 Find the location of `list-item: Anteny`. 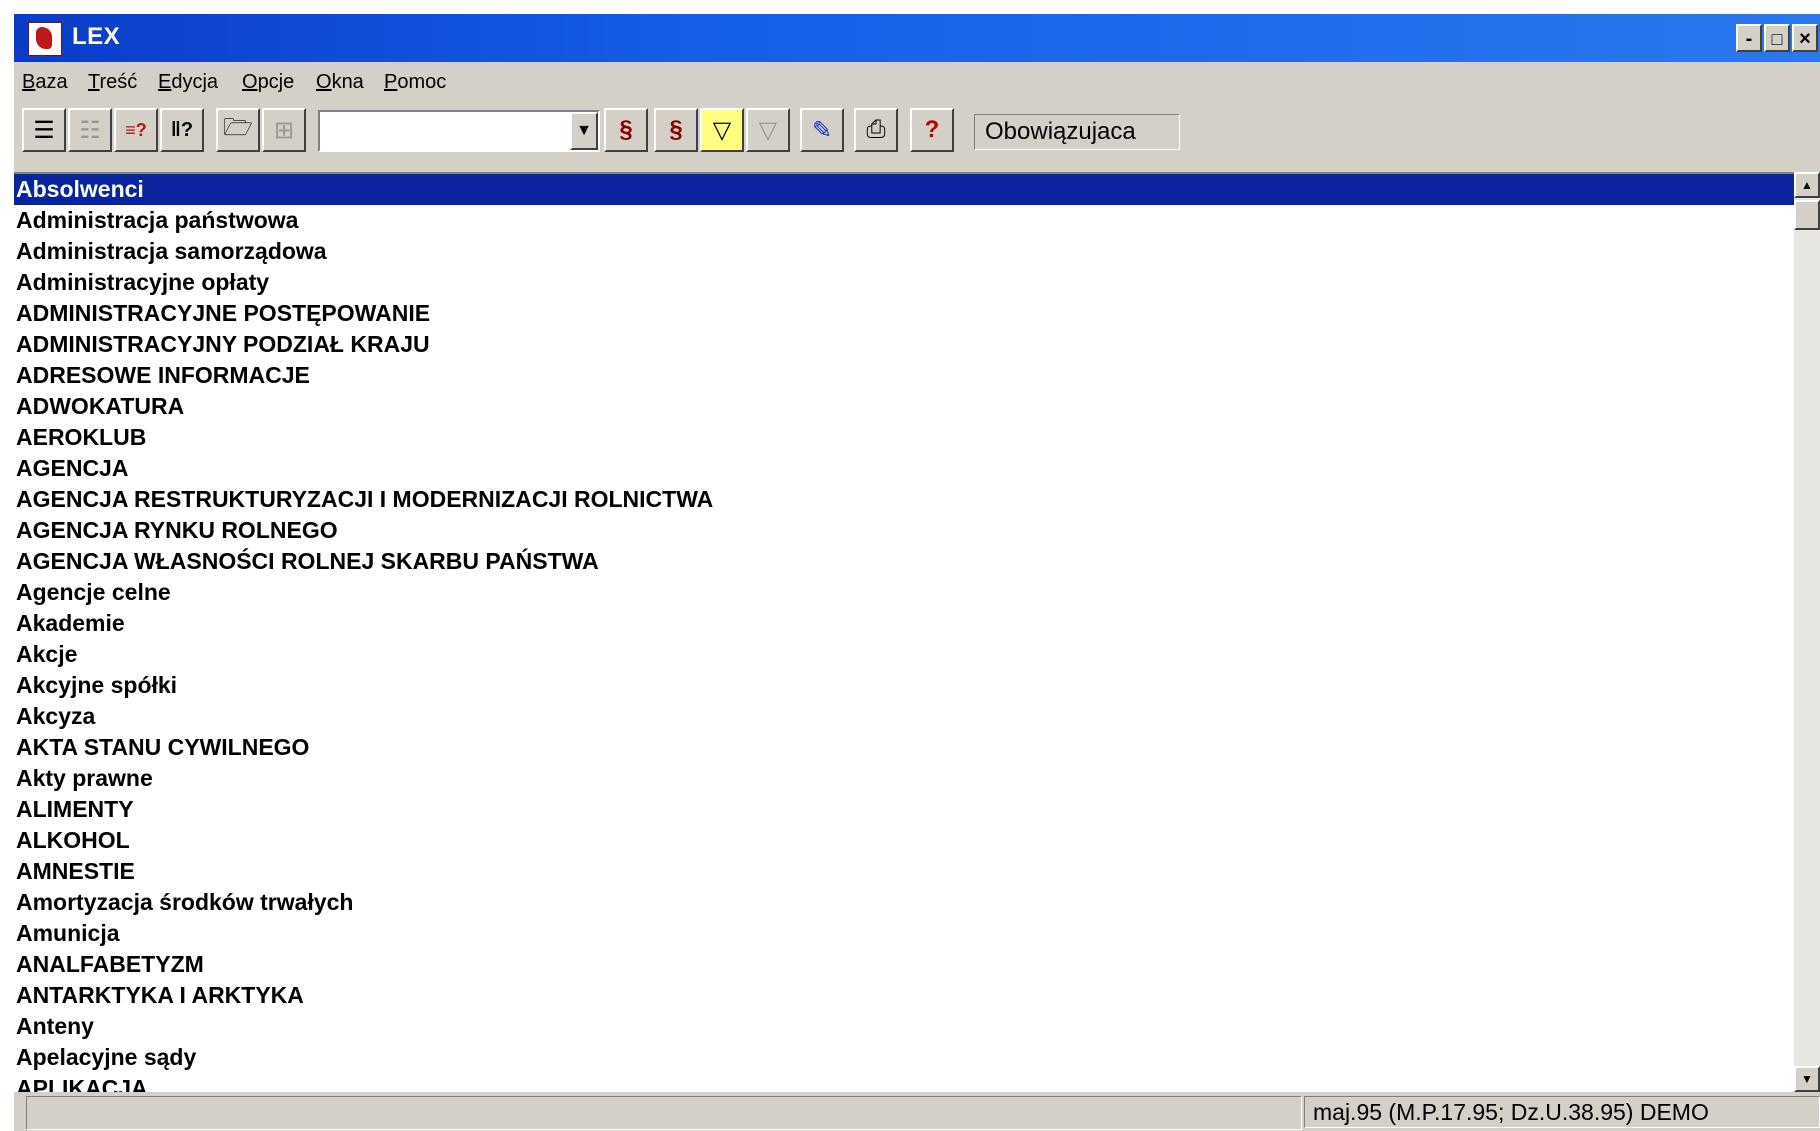

list-item: Anteny is located at coordinates (904, 1026).